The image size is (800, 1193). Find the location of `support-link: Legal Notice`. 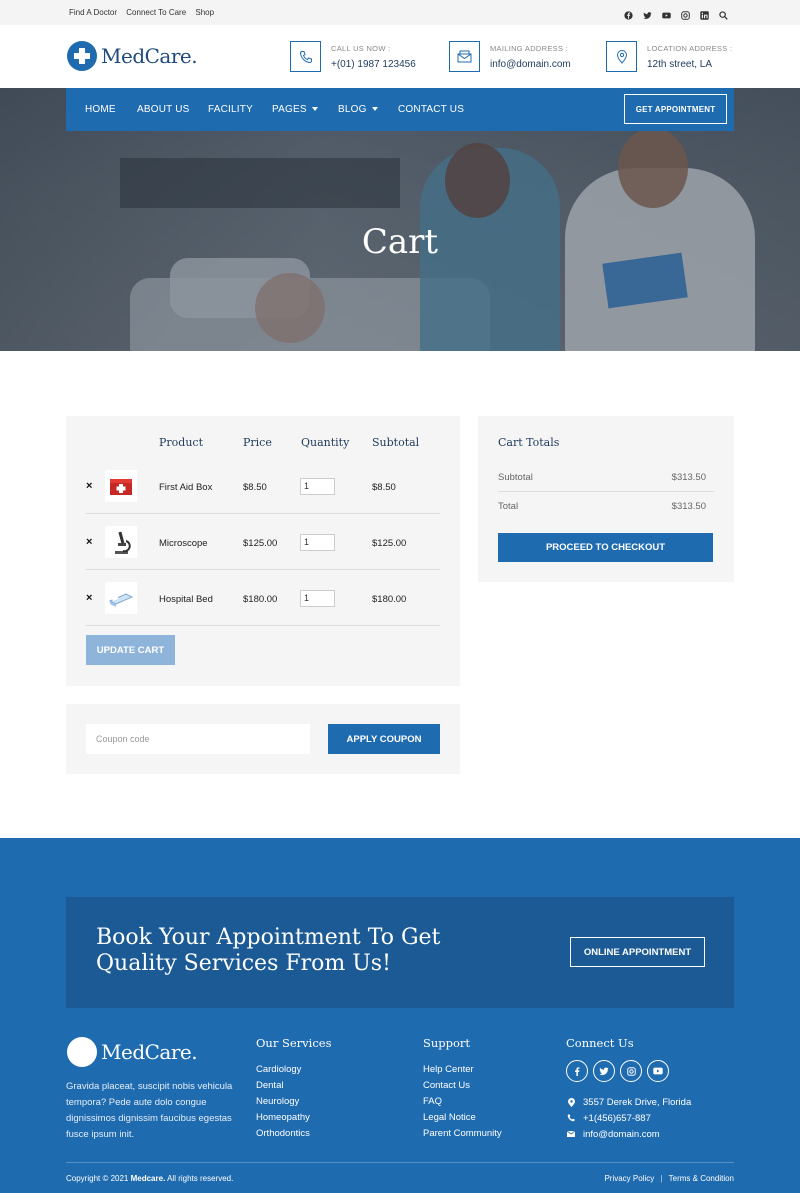

support-link: Legal Notice is located at coordinates (462, 1120).